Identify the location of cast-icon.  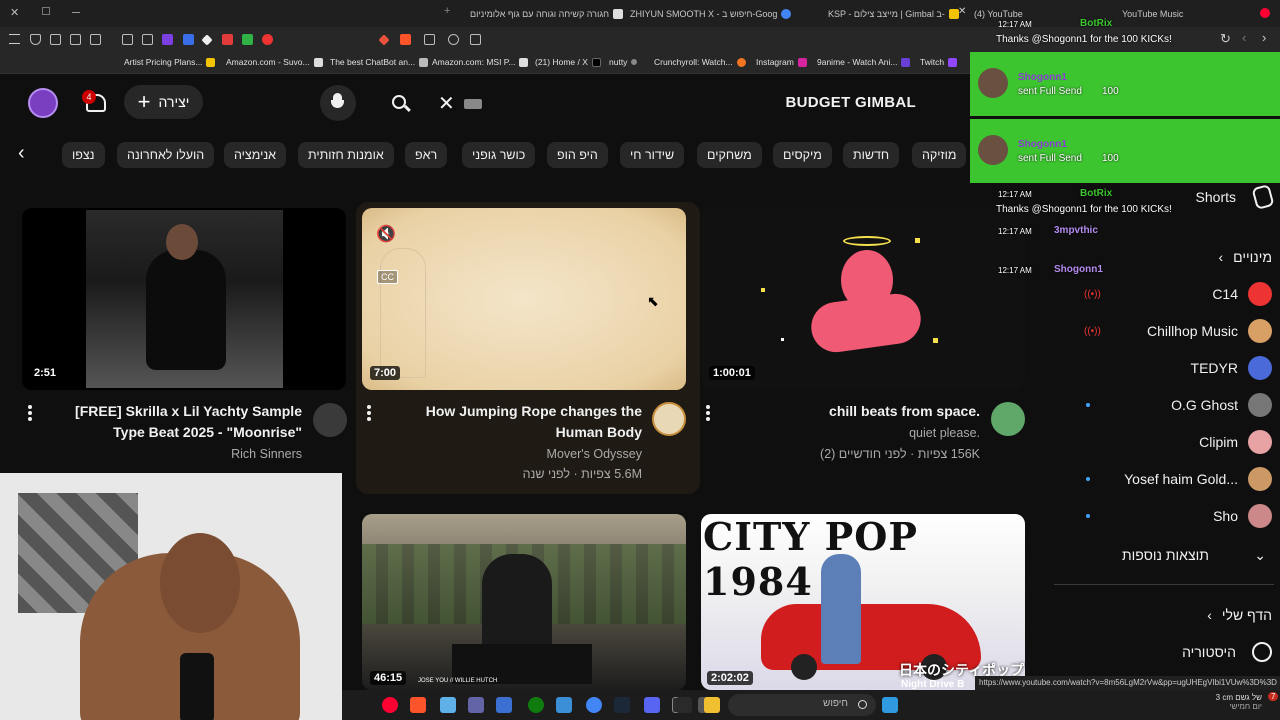
(475, 39).